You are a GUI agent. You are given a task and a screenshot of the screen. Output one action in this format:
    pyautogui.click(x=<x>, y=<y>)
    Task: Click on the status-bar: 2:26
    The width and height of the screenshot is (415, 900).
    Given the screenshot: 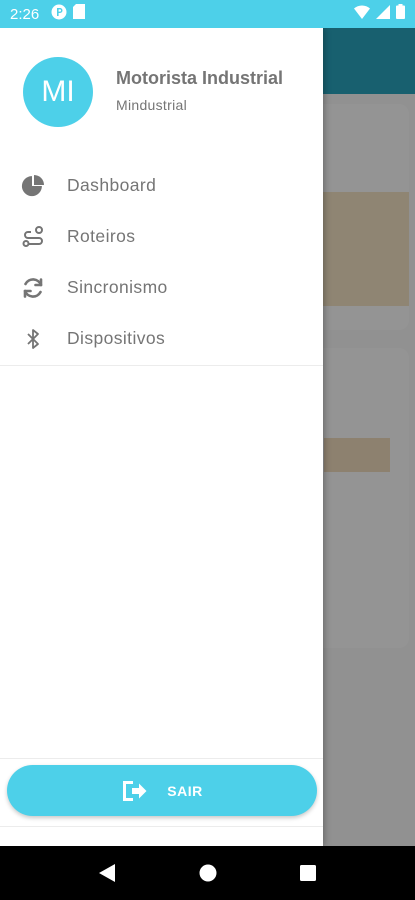 What is the action you would take?
    pyautogui.click(x=207, y=14)
    